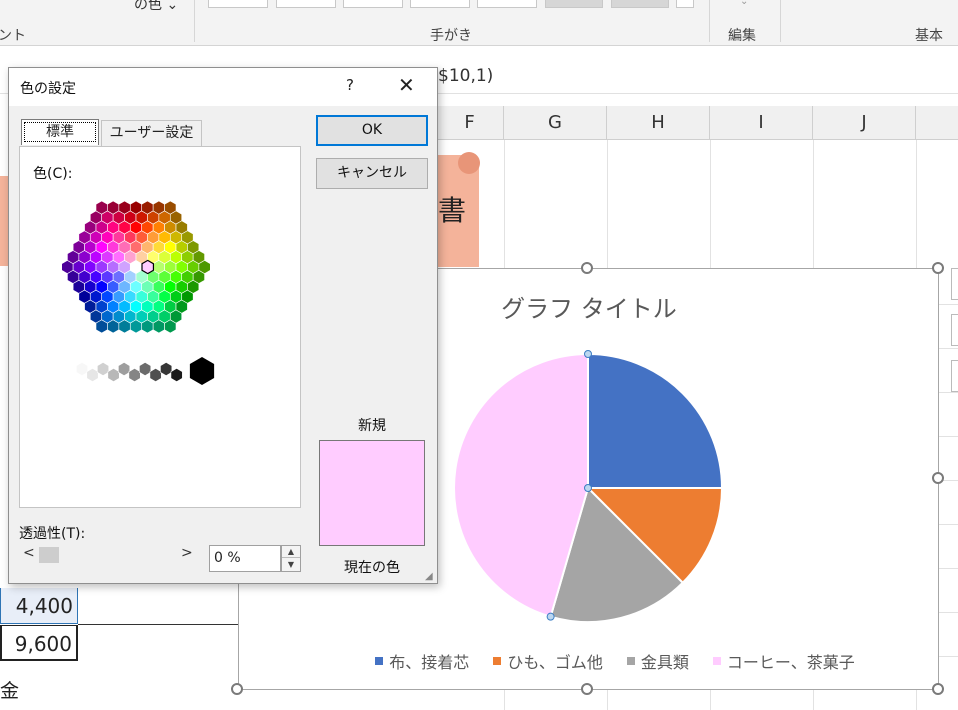  What do you see at coordinates (202, 371) in the screenshot?
I see `black-swatch` at bounding box center [202, 371].